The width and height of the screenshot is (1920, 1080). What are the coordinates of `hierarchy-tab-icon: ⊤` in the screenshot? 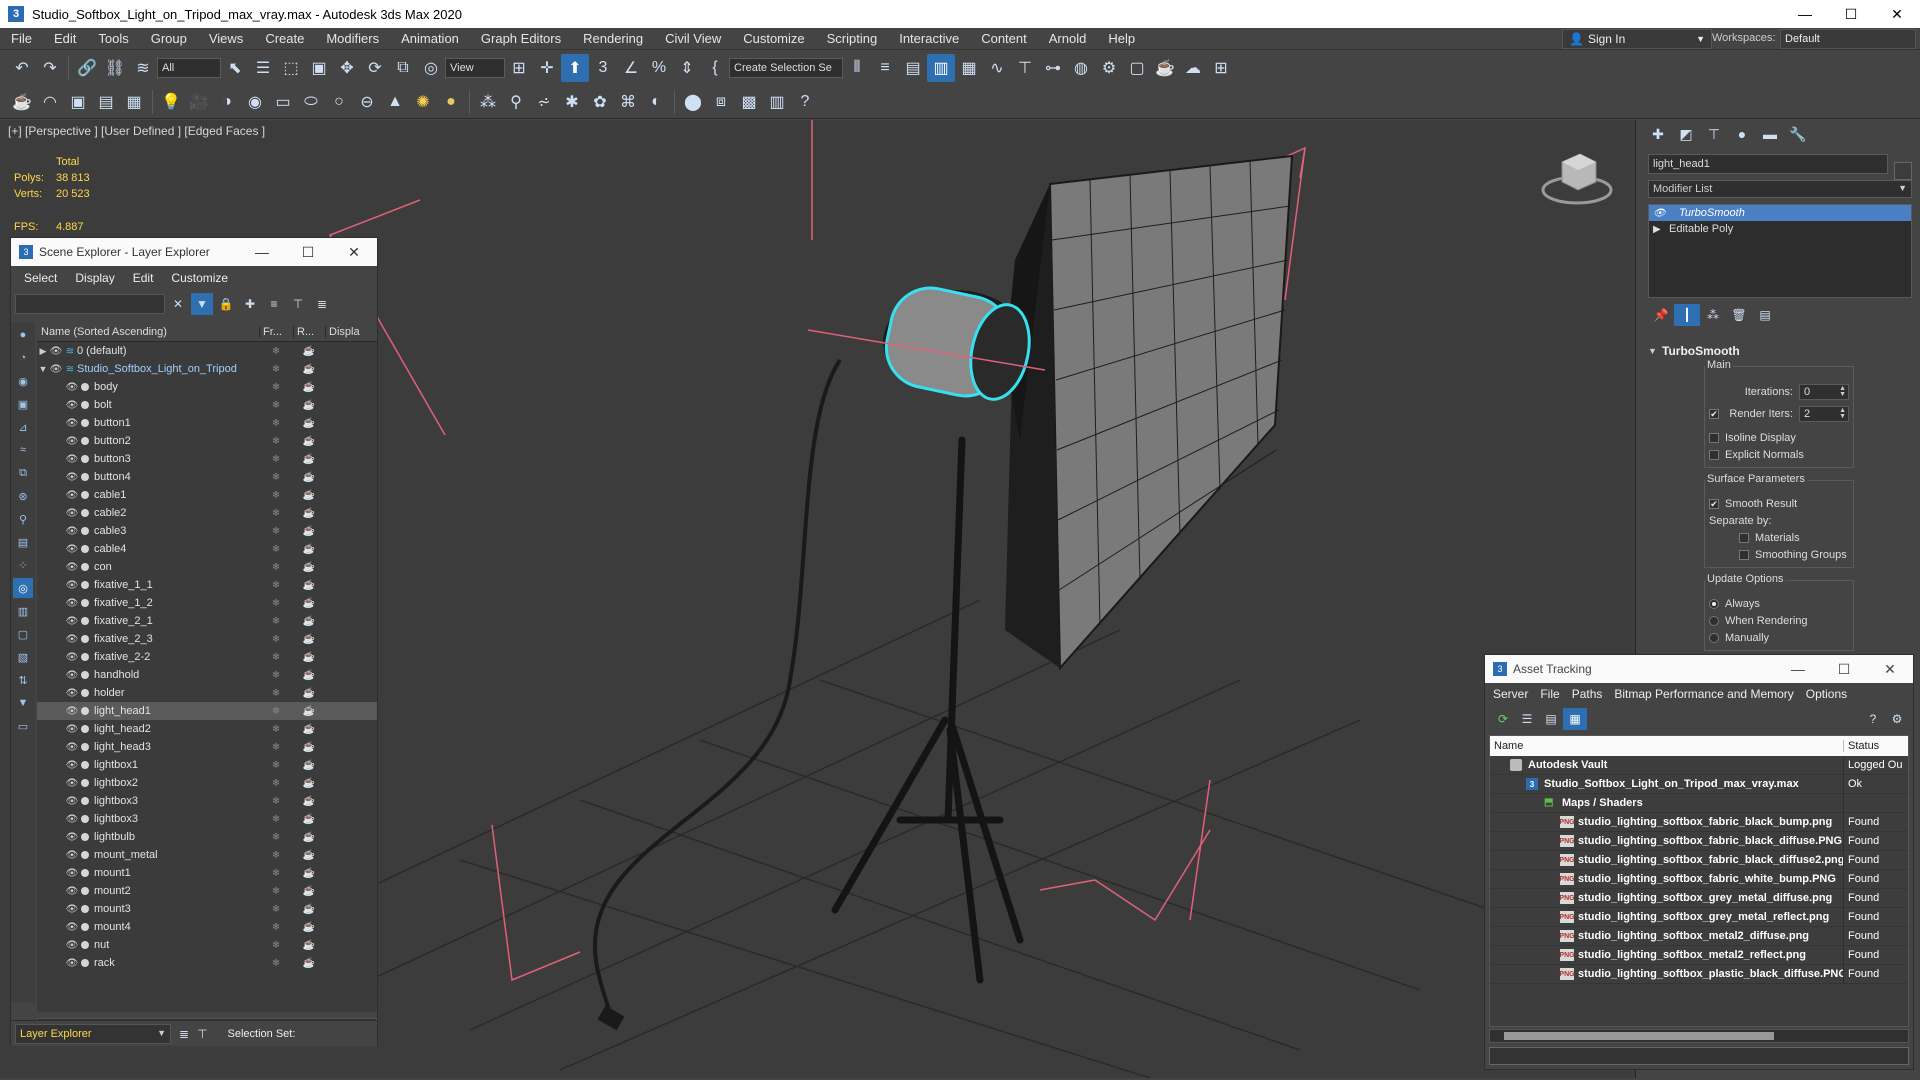 It's located at (1714, 134).